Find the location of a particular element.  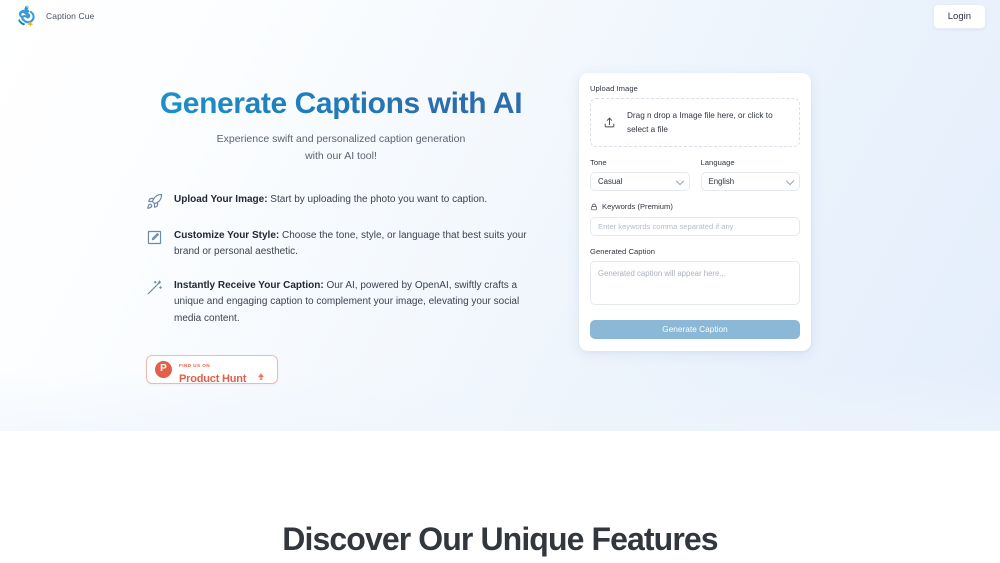

lock-icon is located at coordinates (594, 207).